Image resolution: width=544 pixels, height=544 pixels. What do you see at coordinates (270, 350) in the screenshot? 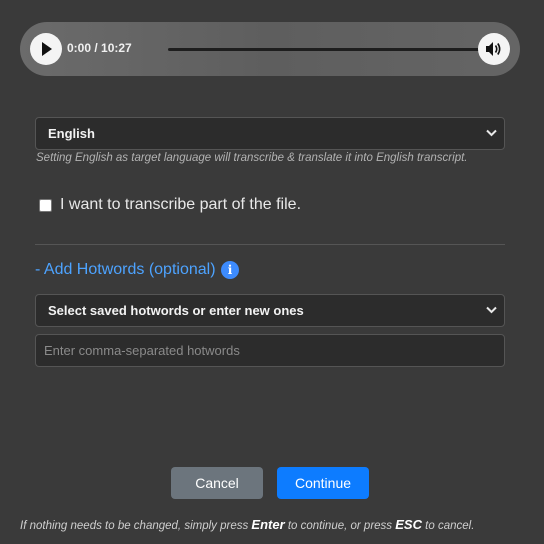
I see `hotwords-input` at bounding box center [270, 350].